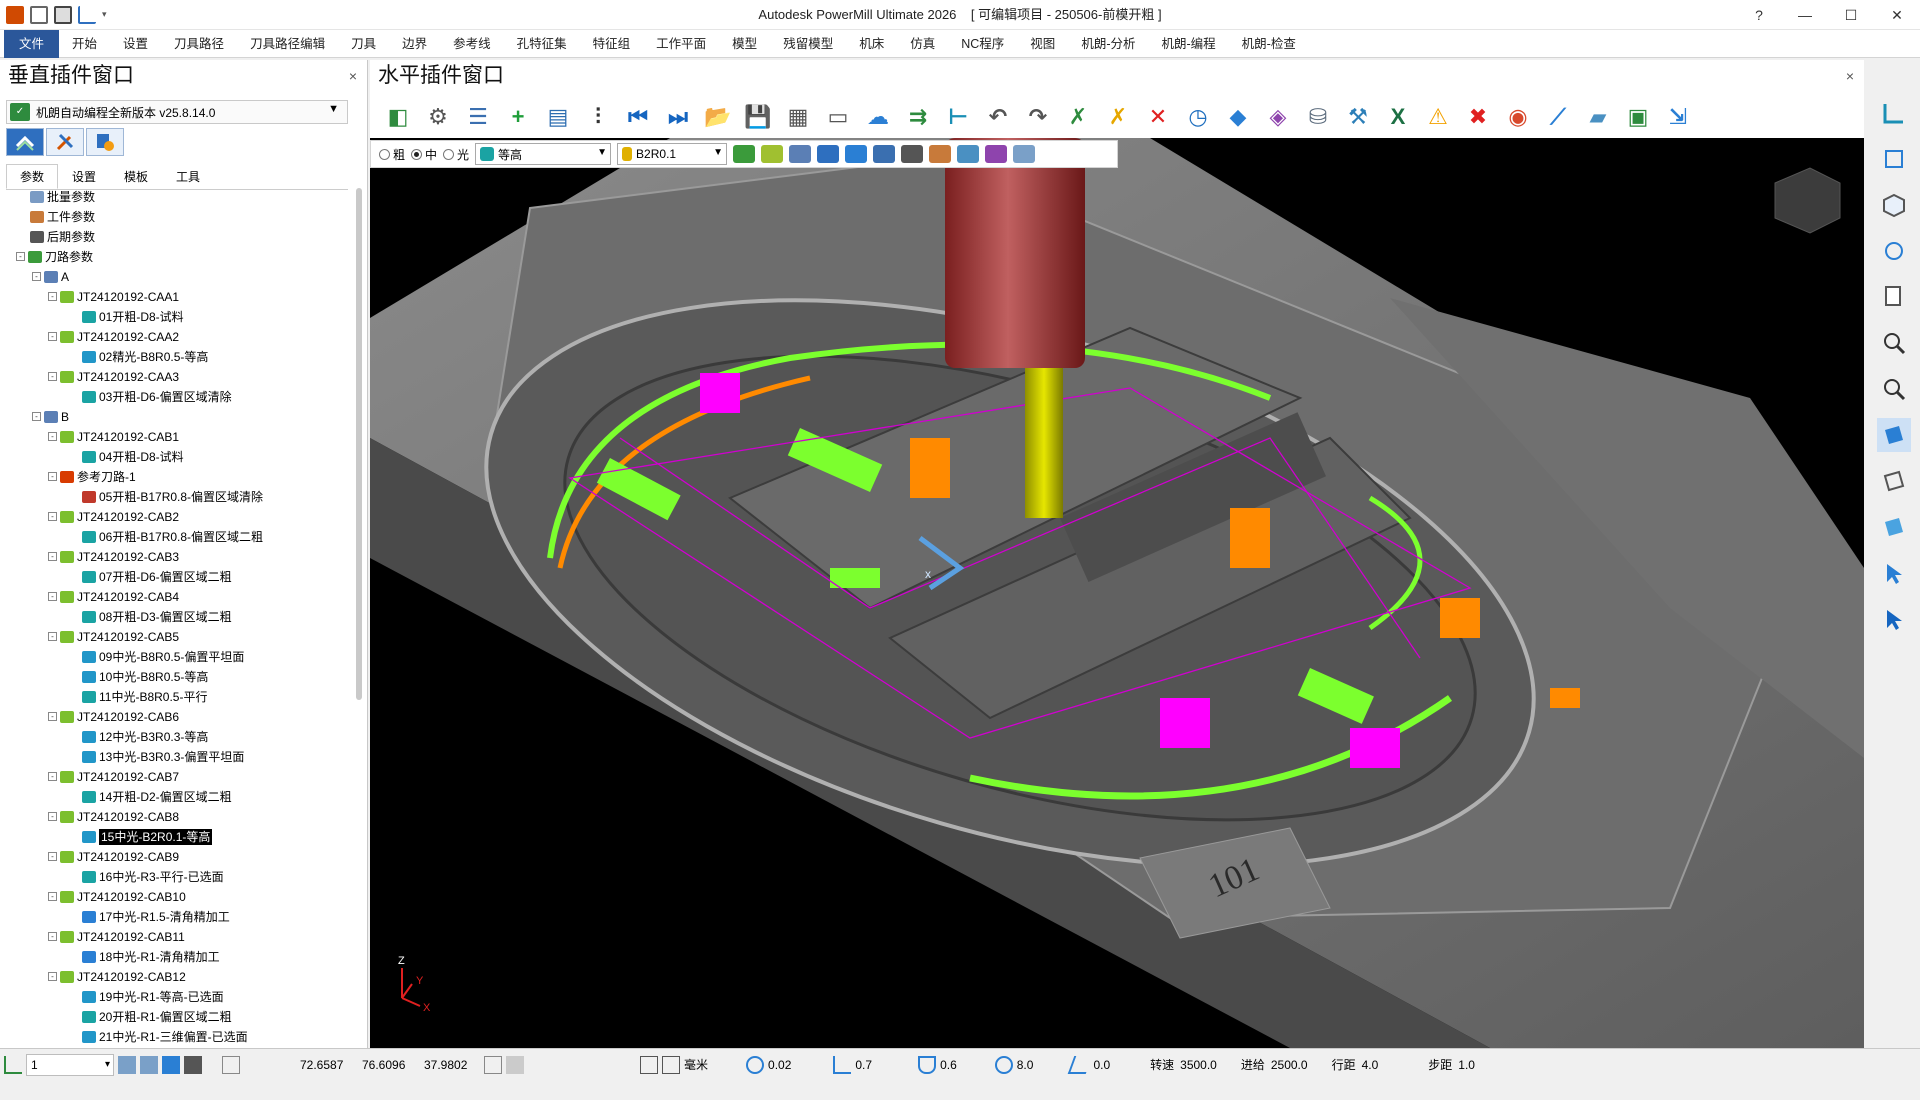 The image size is (1920, 1100). I want to click on workplane-dropdown-icon: ▾, so click(107, 1065).